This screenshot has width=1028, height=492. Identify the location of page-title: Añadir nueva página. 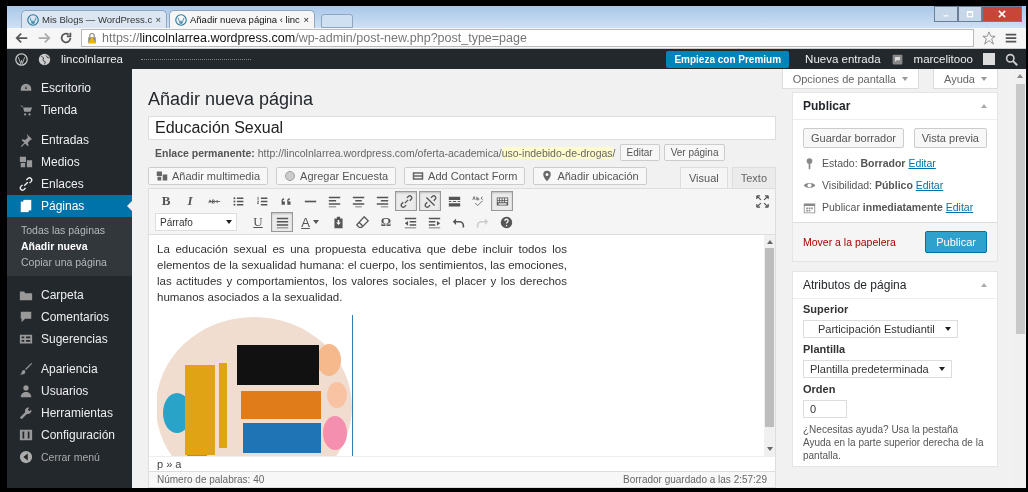
(231, 99).